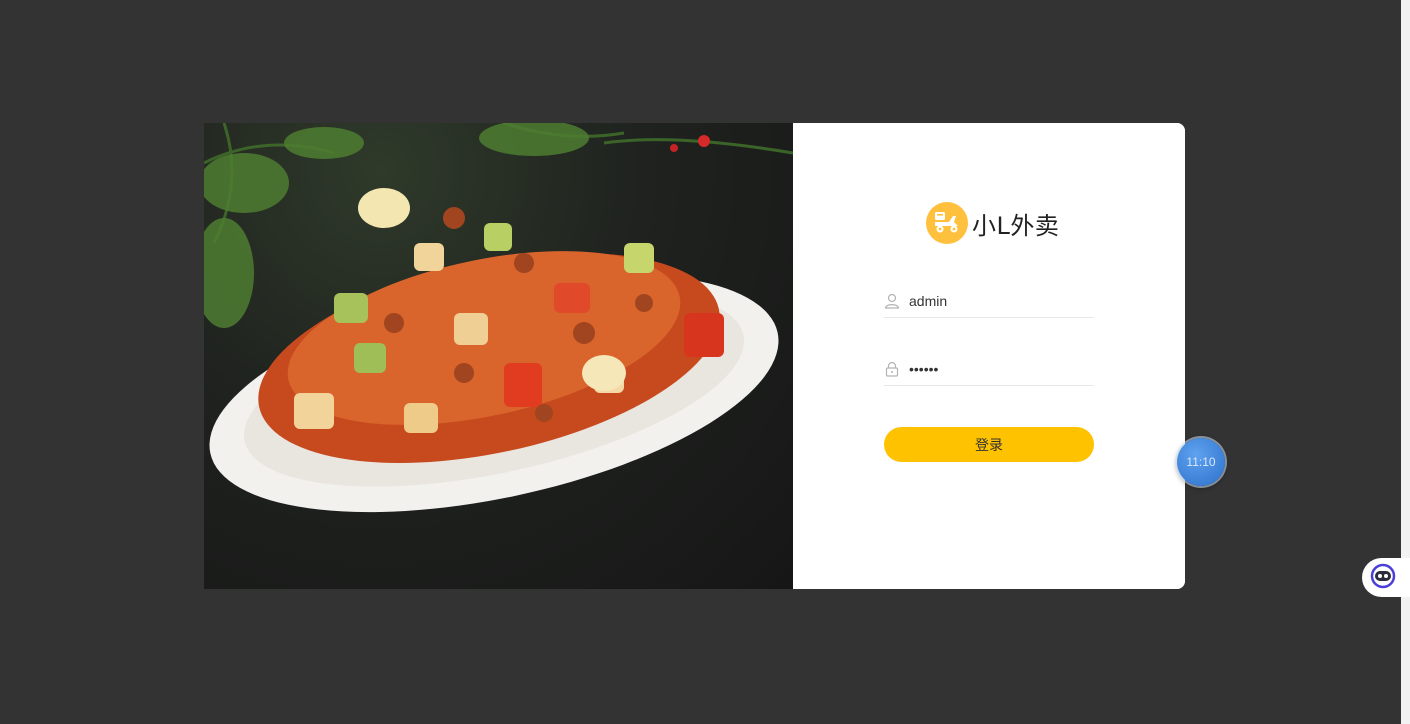  Describe the element at coordinates (999, 301) in the screenshot. I see `username-input` at that location.